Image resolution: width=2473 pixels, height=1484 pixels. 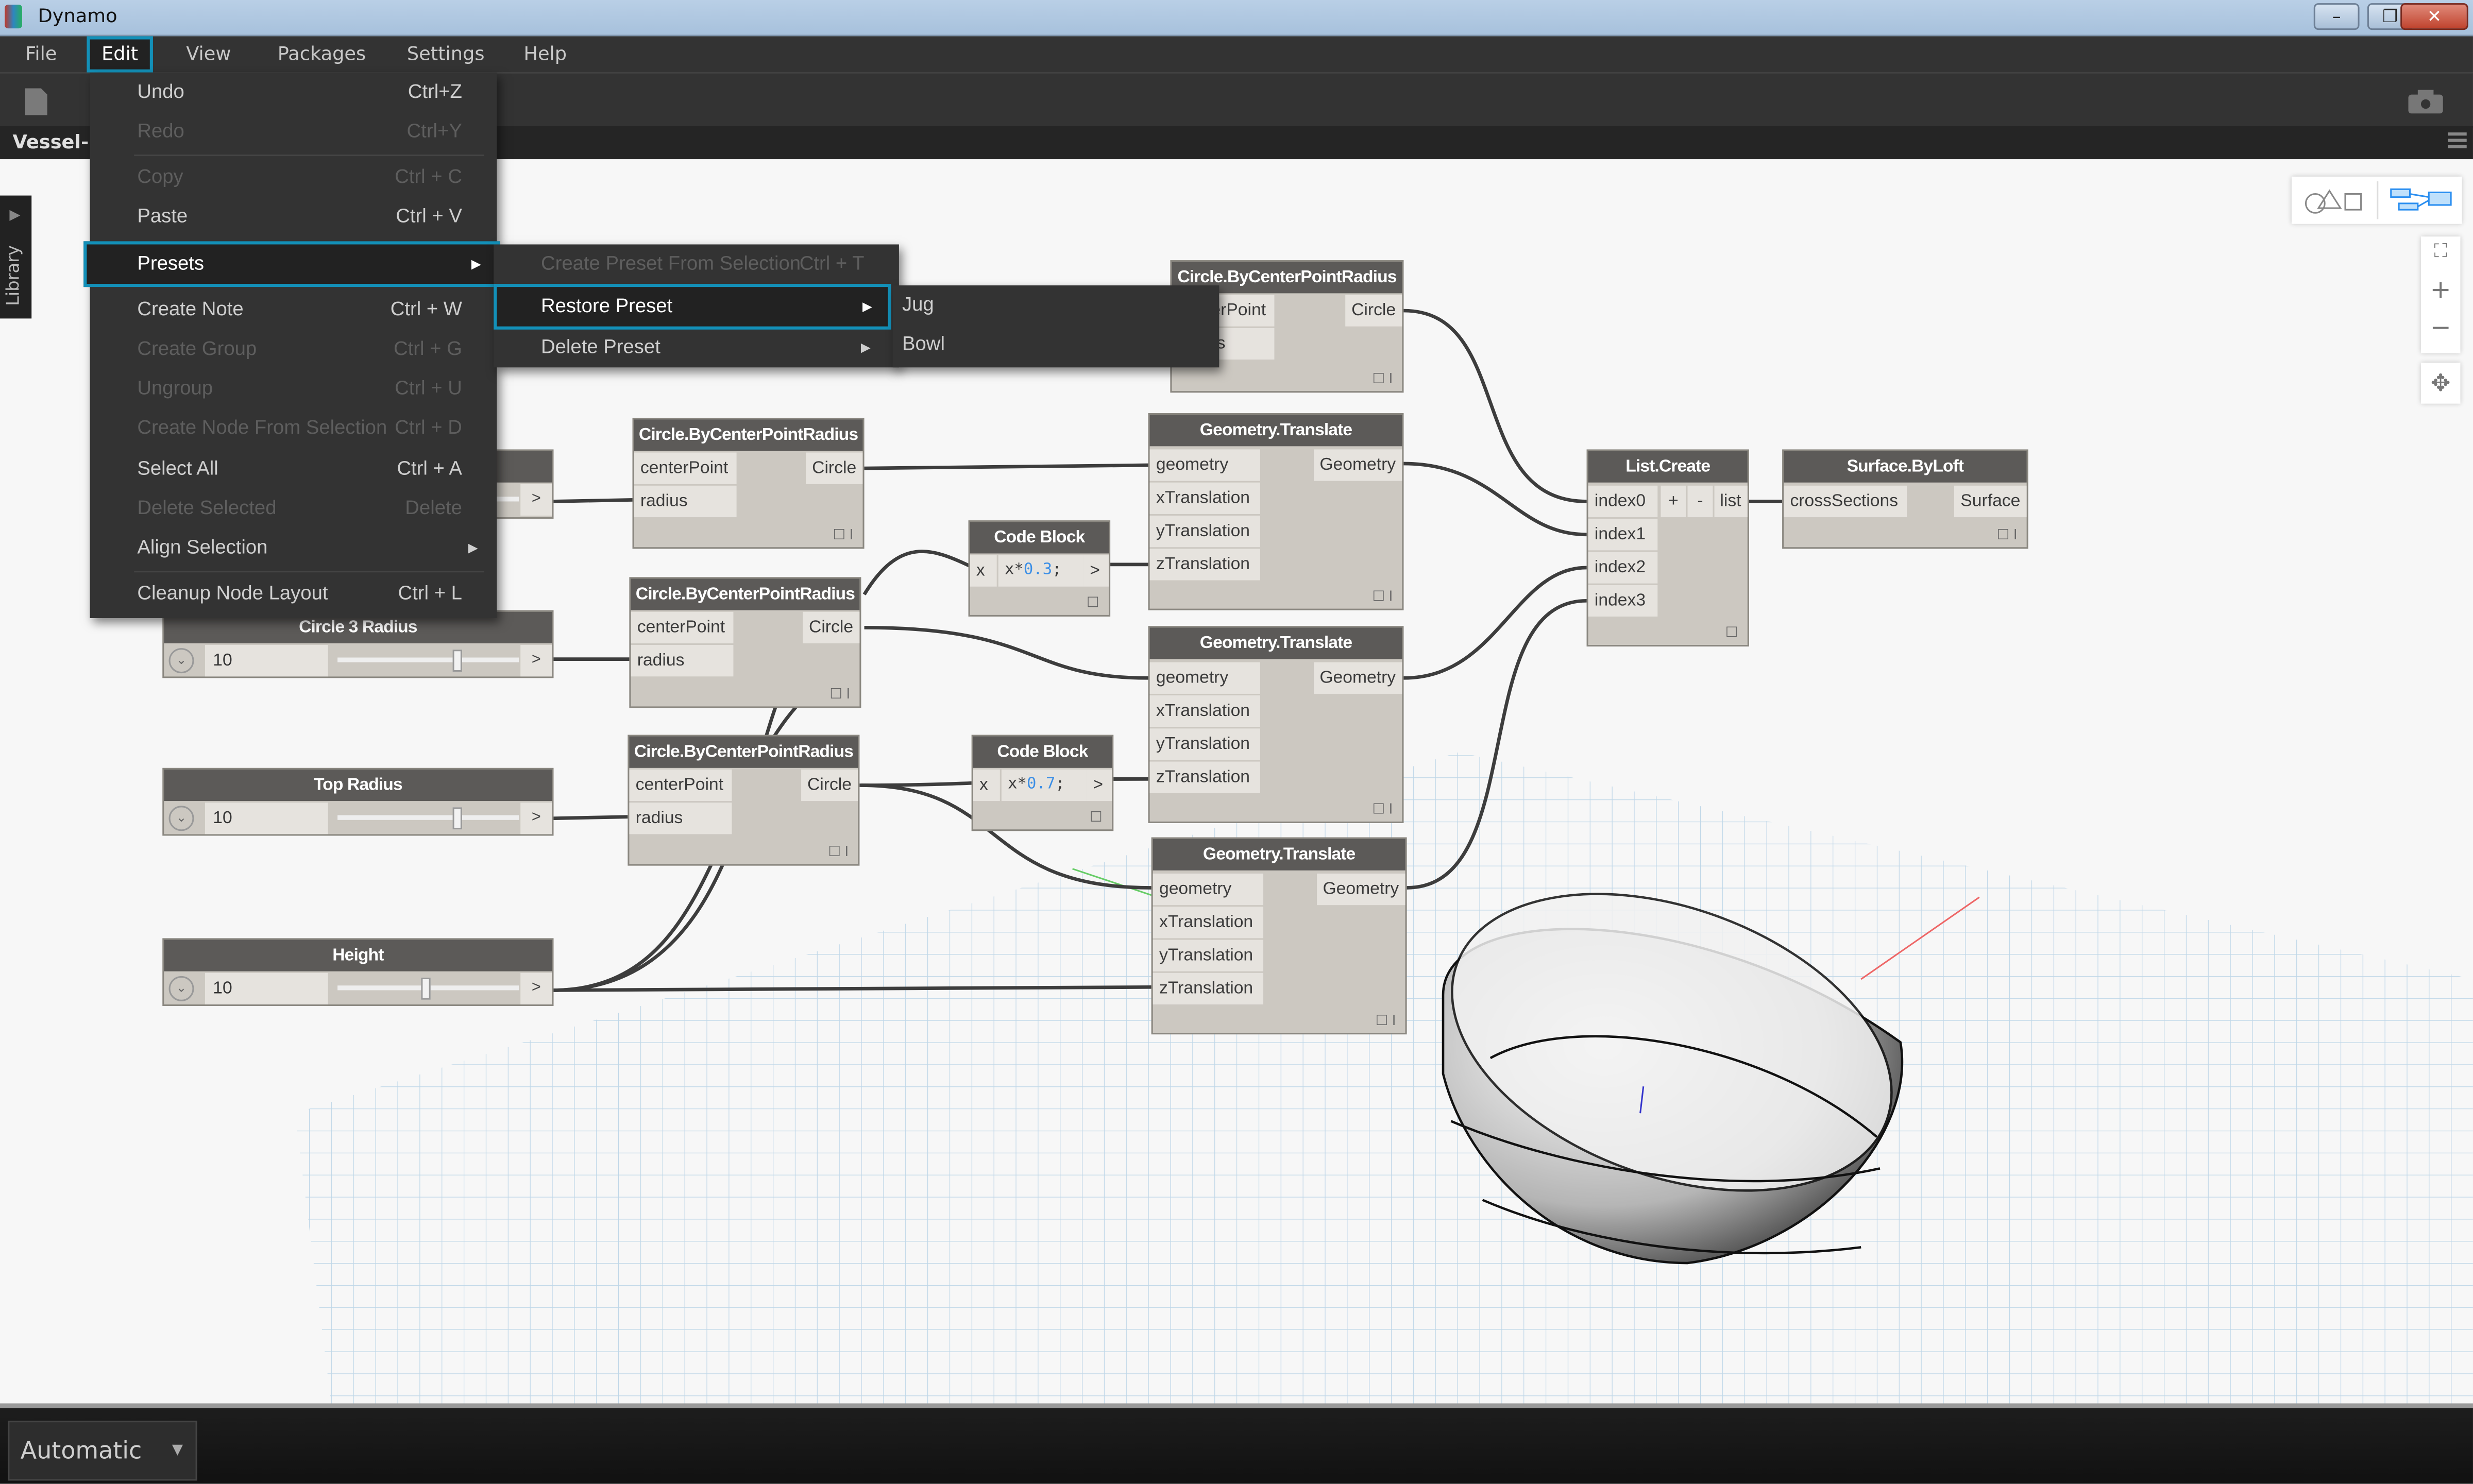 What do you see at coordinates (16, 257) in the screenshot?
I see `library-toggle: ▶ Library` at bounding box center [16, 257].